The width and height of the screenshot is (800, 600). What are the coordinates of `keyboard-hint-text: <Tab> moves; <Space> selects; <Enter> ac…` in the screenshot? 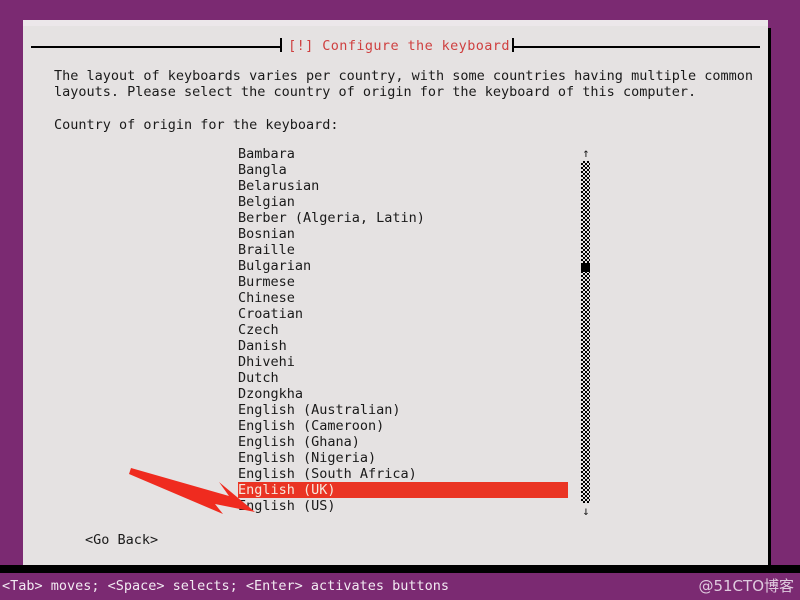 It's located at (226, 586).